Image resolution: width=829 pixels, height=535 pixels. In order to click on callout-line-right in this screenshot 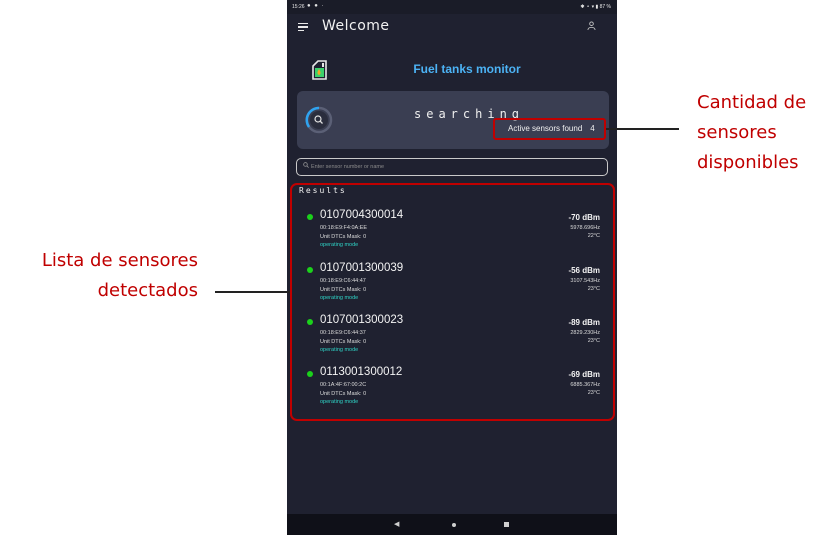, I will do `click(642, 129)`.